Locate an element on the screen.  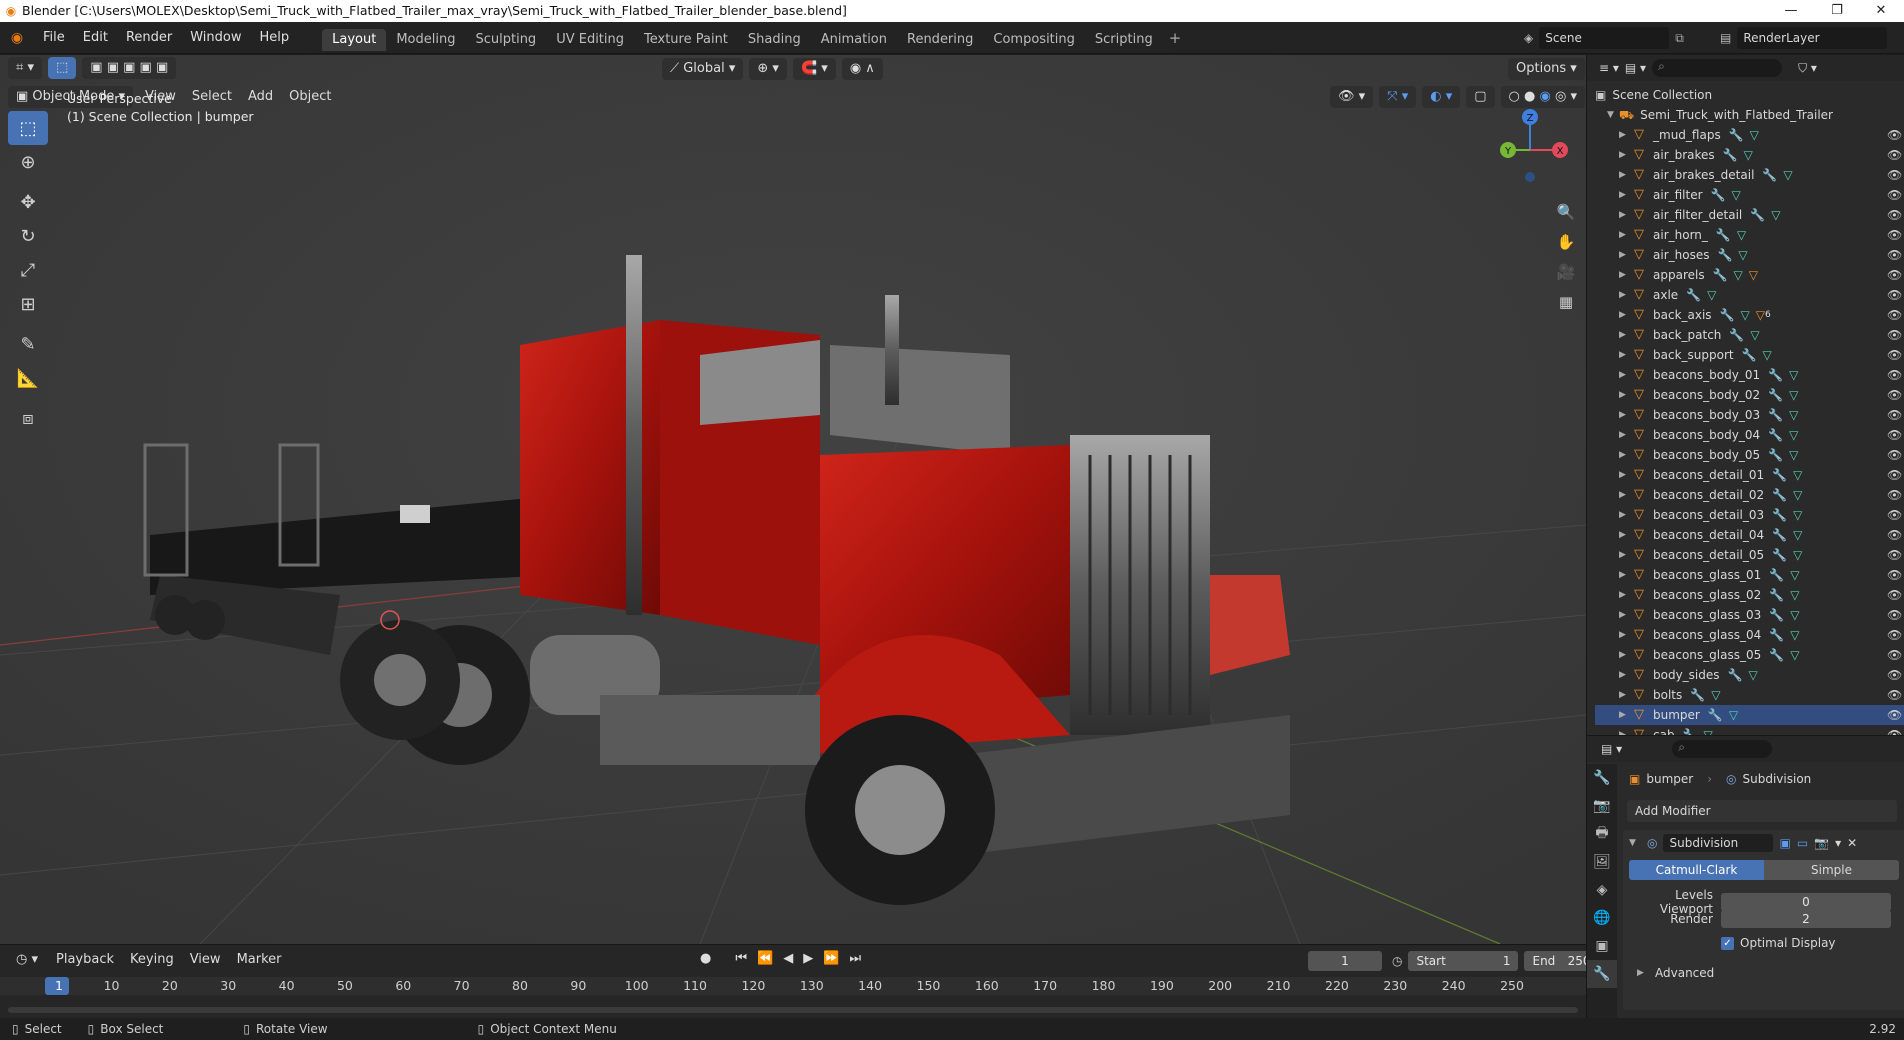
render-levels-field: 2 is located at coordinates (1806, 919).